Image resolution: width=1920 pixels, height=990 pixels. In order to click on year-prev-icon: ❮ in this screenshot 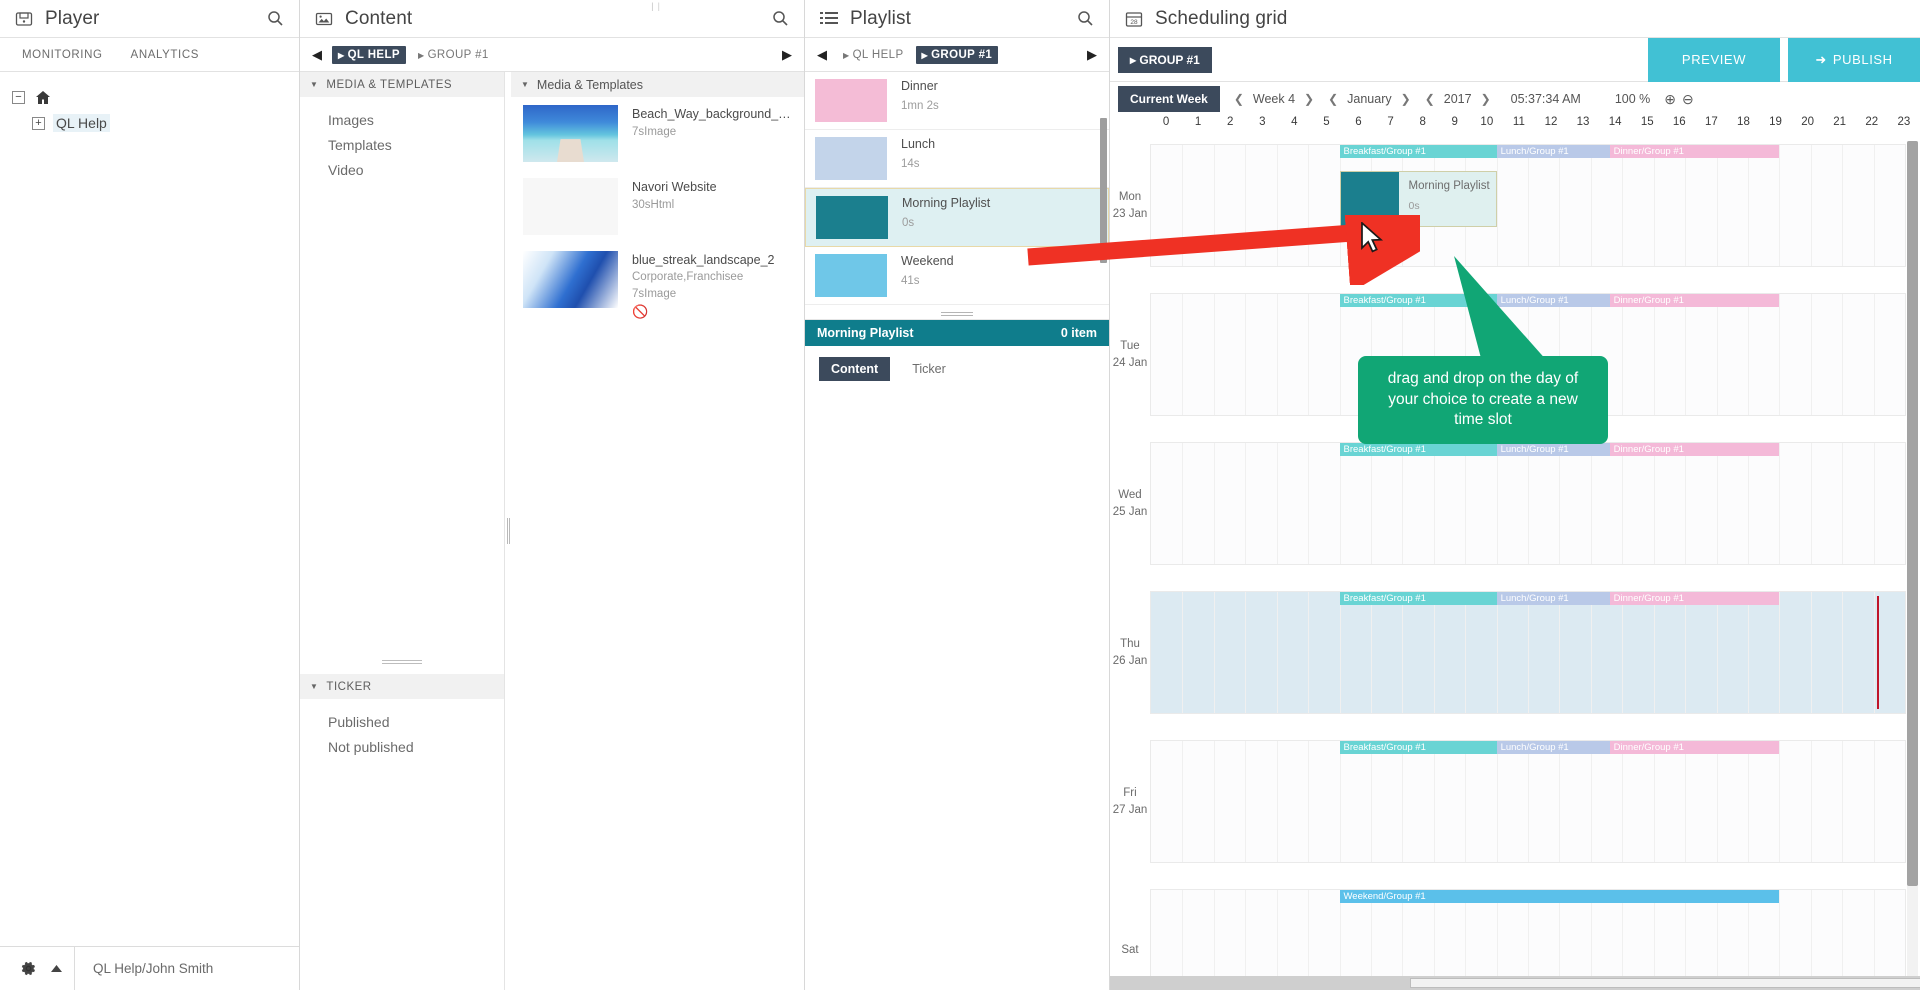, I will do `click(1430, 99)`.